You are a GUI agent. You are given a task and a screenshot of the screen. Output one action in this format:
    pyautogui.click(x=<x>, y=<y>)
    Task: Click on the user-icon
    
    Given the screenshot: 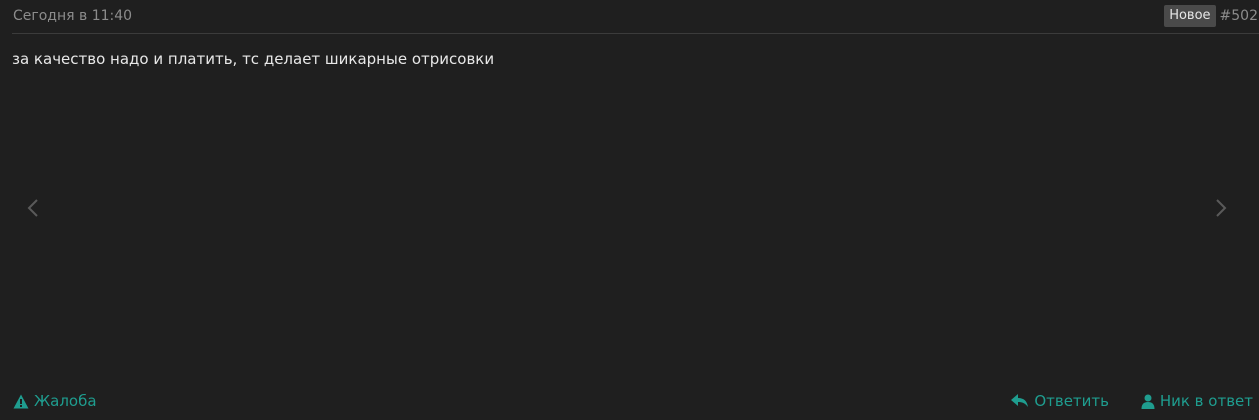 What is the action you would take?
    pyautogui.click(x=1148, y=401)
    